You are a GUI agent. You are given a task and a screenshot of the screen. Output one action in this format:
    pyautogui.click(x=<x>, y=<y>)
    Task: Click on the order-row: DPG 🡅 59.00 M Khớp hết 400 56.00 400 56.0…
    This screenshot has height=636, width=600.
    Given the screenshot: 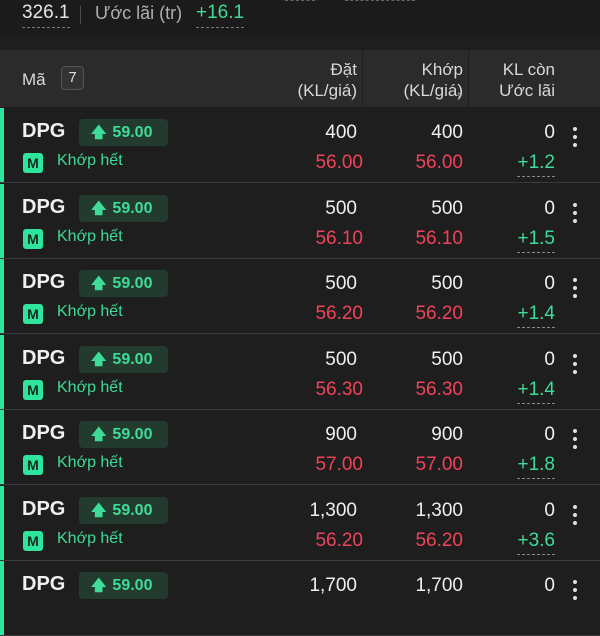 What is the action you would take?
    pyautogui.click(x=300, y=145)
    